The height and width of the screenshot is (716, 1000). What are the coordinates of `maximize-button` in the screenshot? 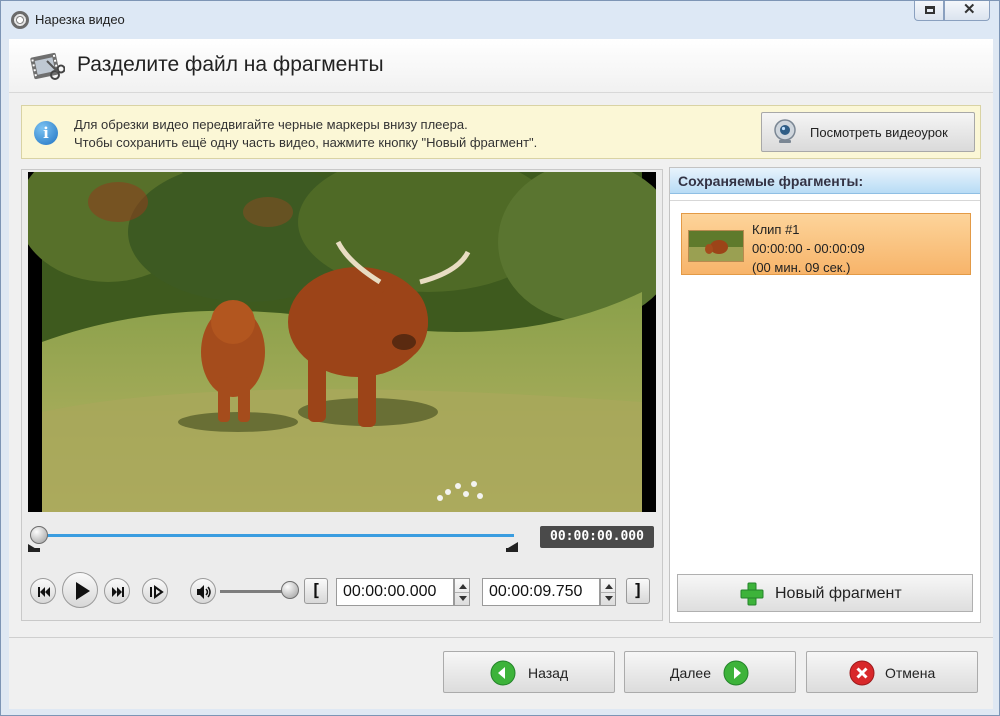 It's located at (929, 11).